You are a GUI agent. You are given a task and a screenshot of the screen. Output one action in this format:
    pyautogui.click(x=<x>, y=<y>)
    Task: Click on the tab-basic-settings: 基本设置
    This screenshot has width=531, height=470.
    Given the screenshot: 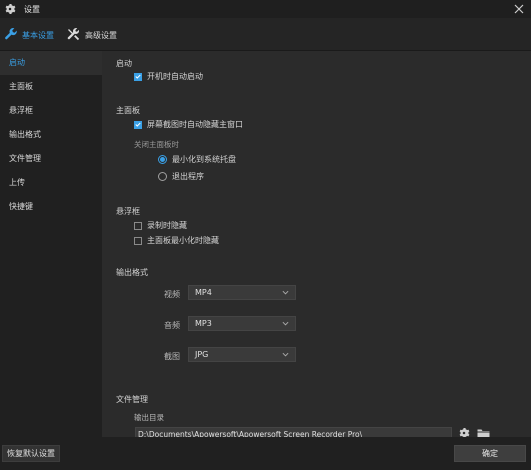 What is the action you would take?
    pyautogui.click(x=29, y=35)
    